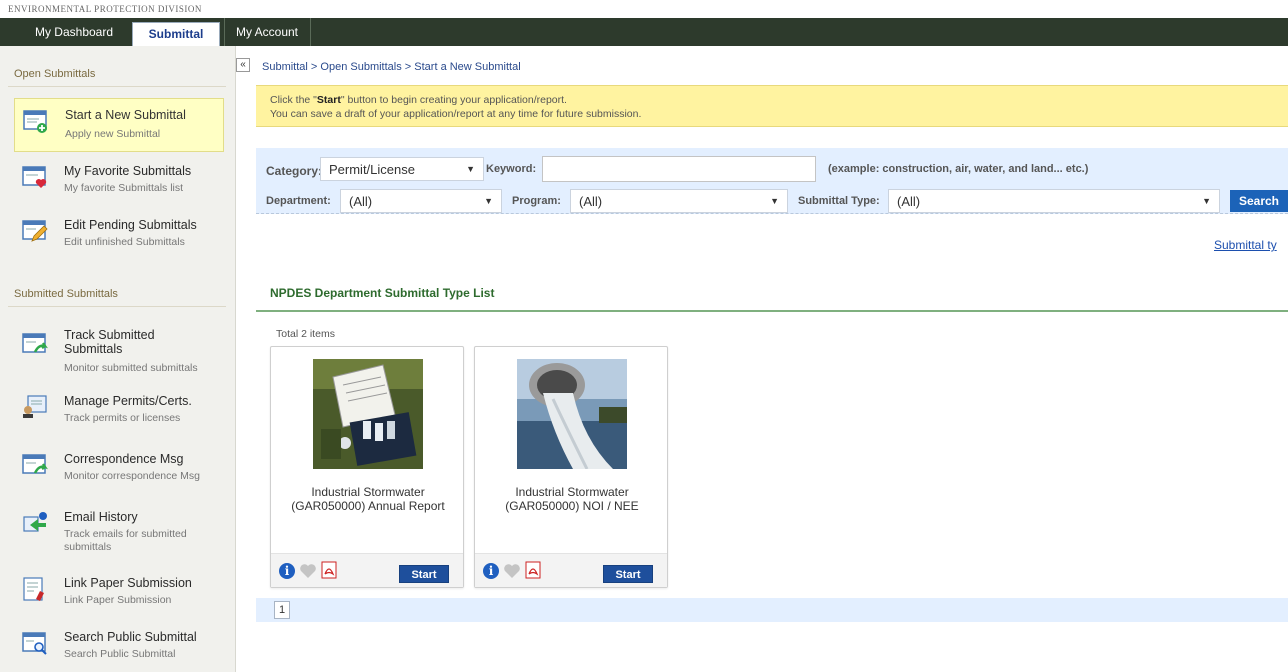 The image size is (1288, 672). I want to click on notice-text: Click the ", so click(293, 100).